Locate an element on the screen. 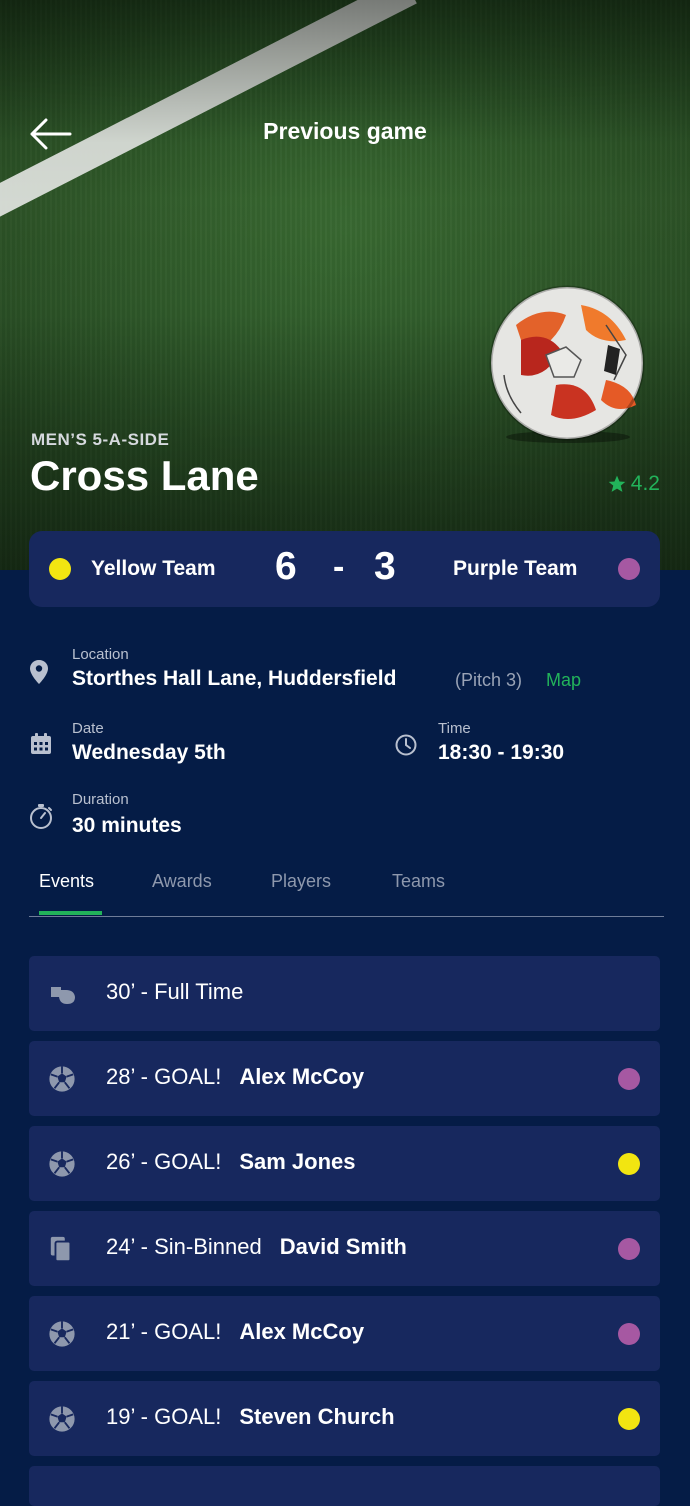 This screenshot has width=690, height=1506. event-description: 24’ - Sin-Binned is located at coordinates (184, 1246).